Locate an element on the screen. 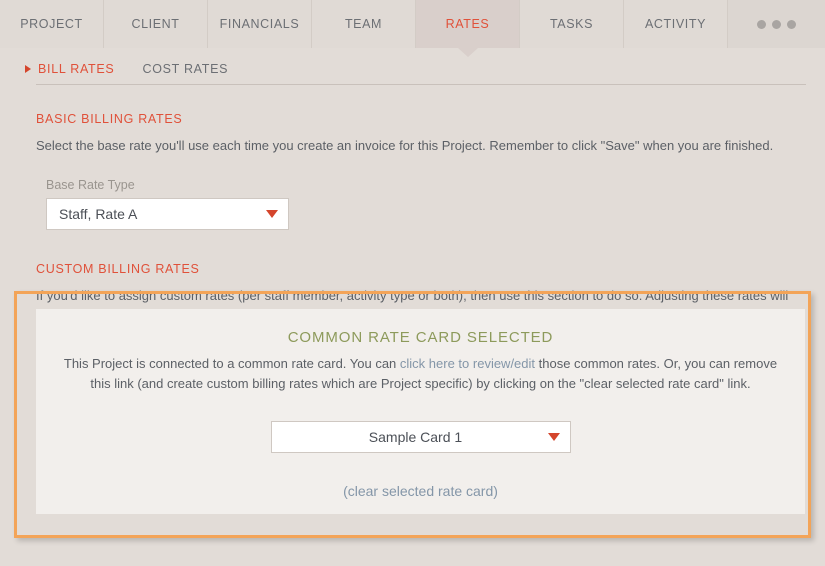  tab-financials-label: FINANCIALS is located at coordinates (259, 24).